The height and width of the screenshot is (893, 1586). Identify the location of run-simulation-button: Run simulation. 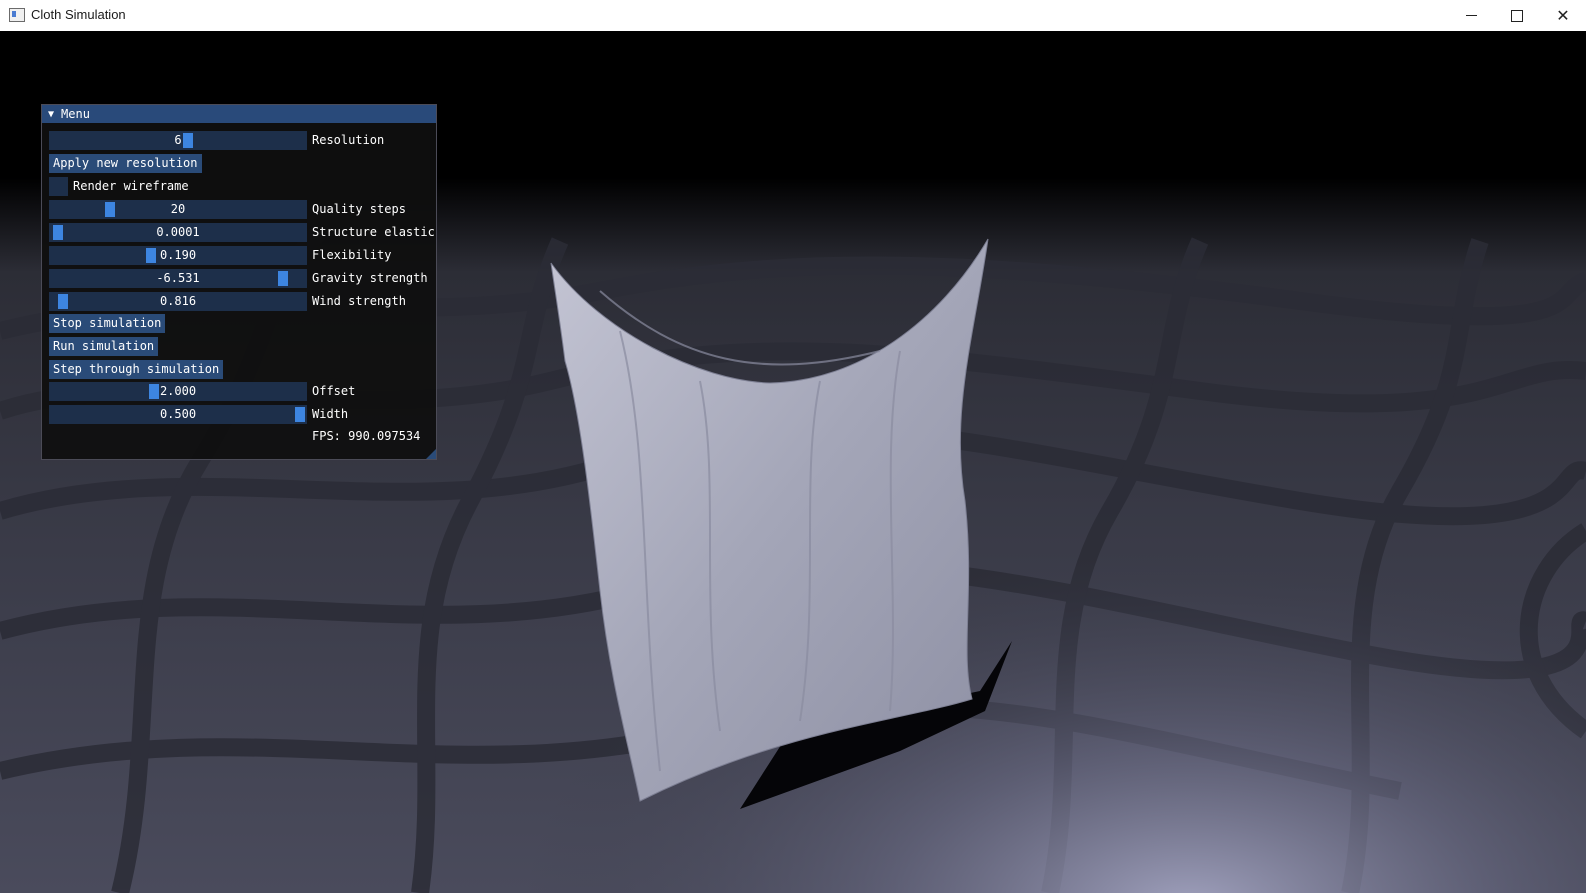
(104, 346).